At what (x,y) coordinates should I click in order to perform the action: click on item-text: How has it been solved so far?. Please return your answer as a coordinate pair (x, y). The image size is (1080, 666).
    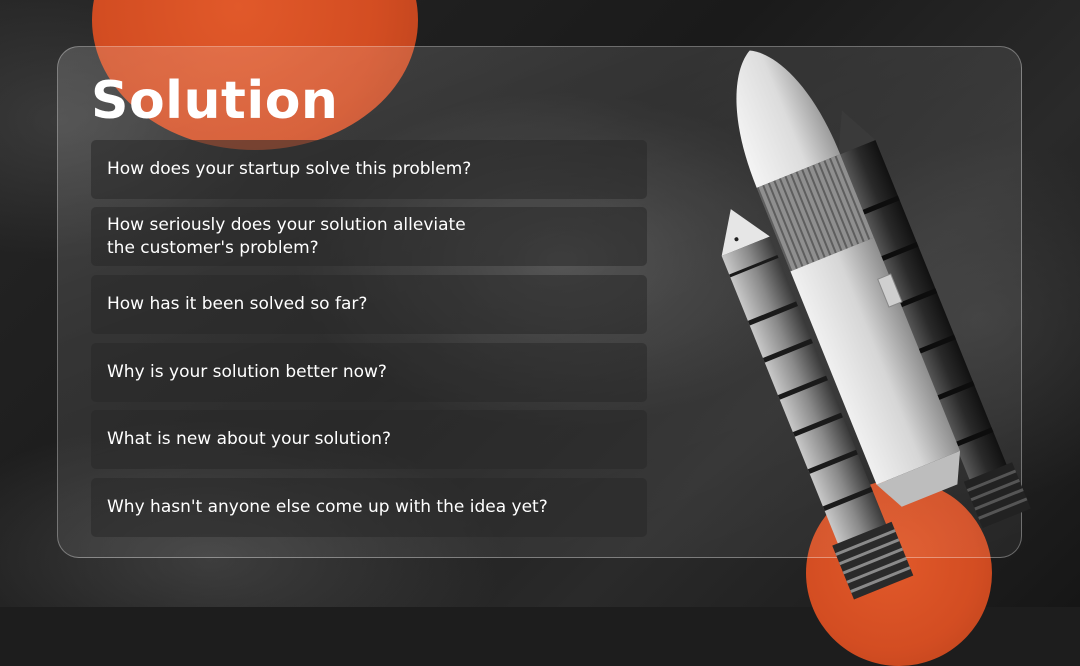
    Looking at the image, I should click on (237, 304).